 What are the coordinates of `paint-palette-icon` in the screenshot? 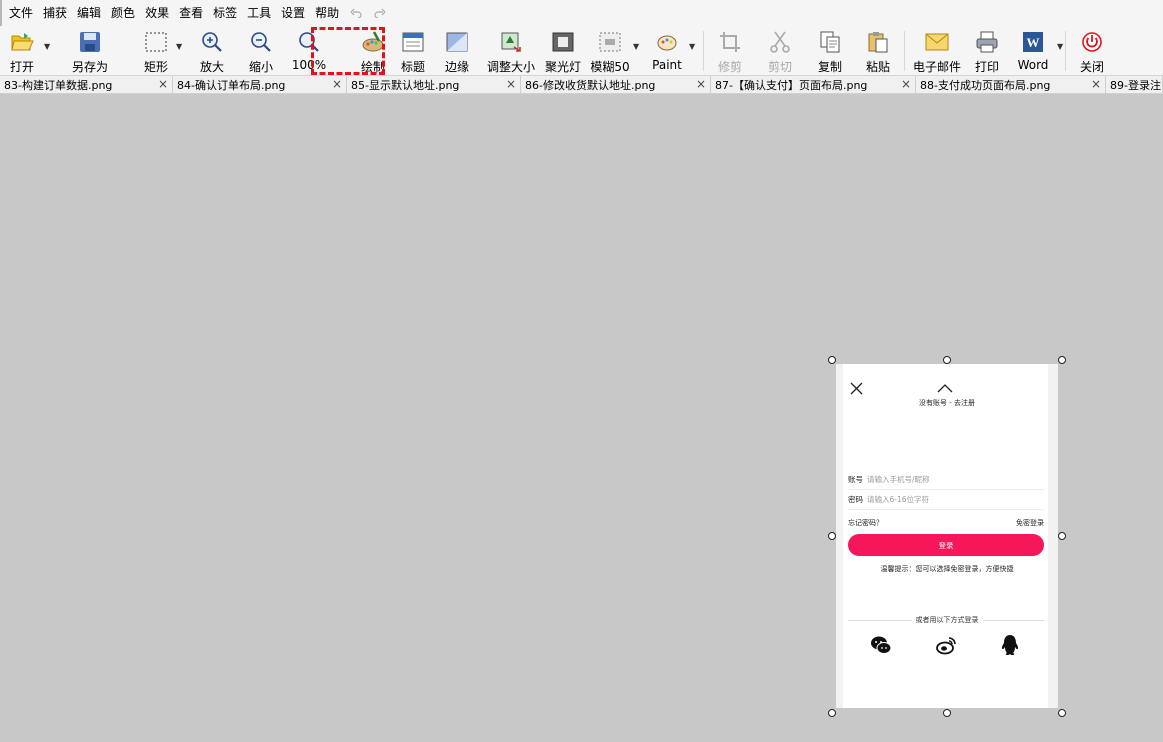 It's located at (373, 42).